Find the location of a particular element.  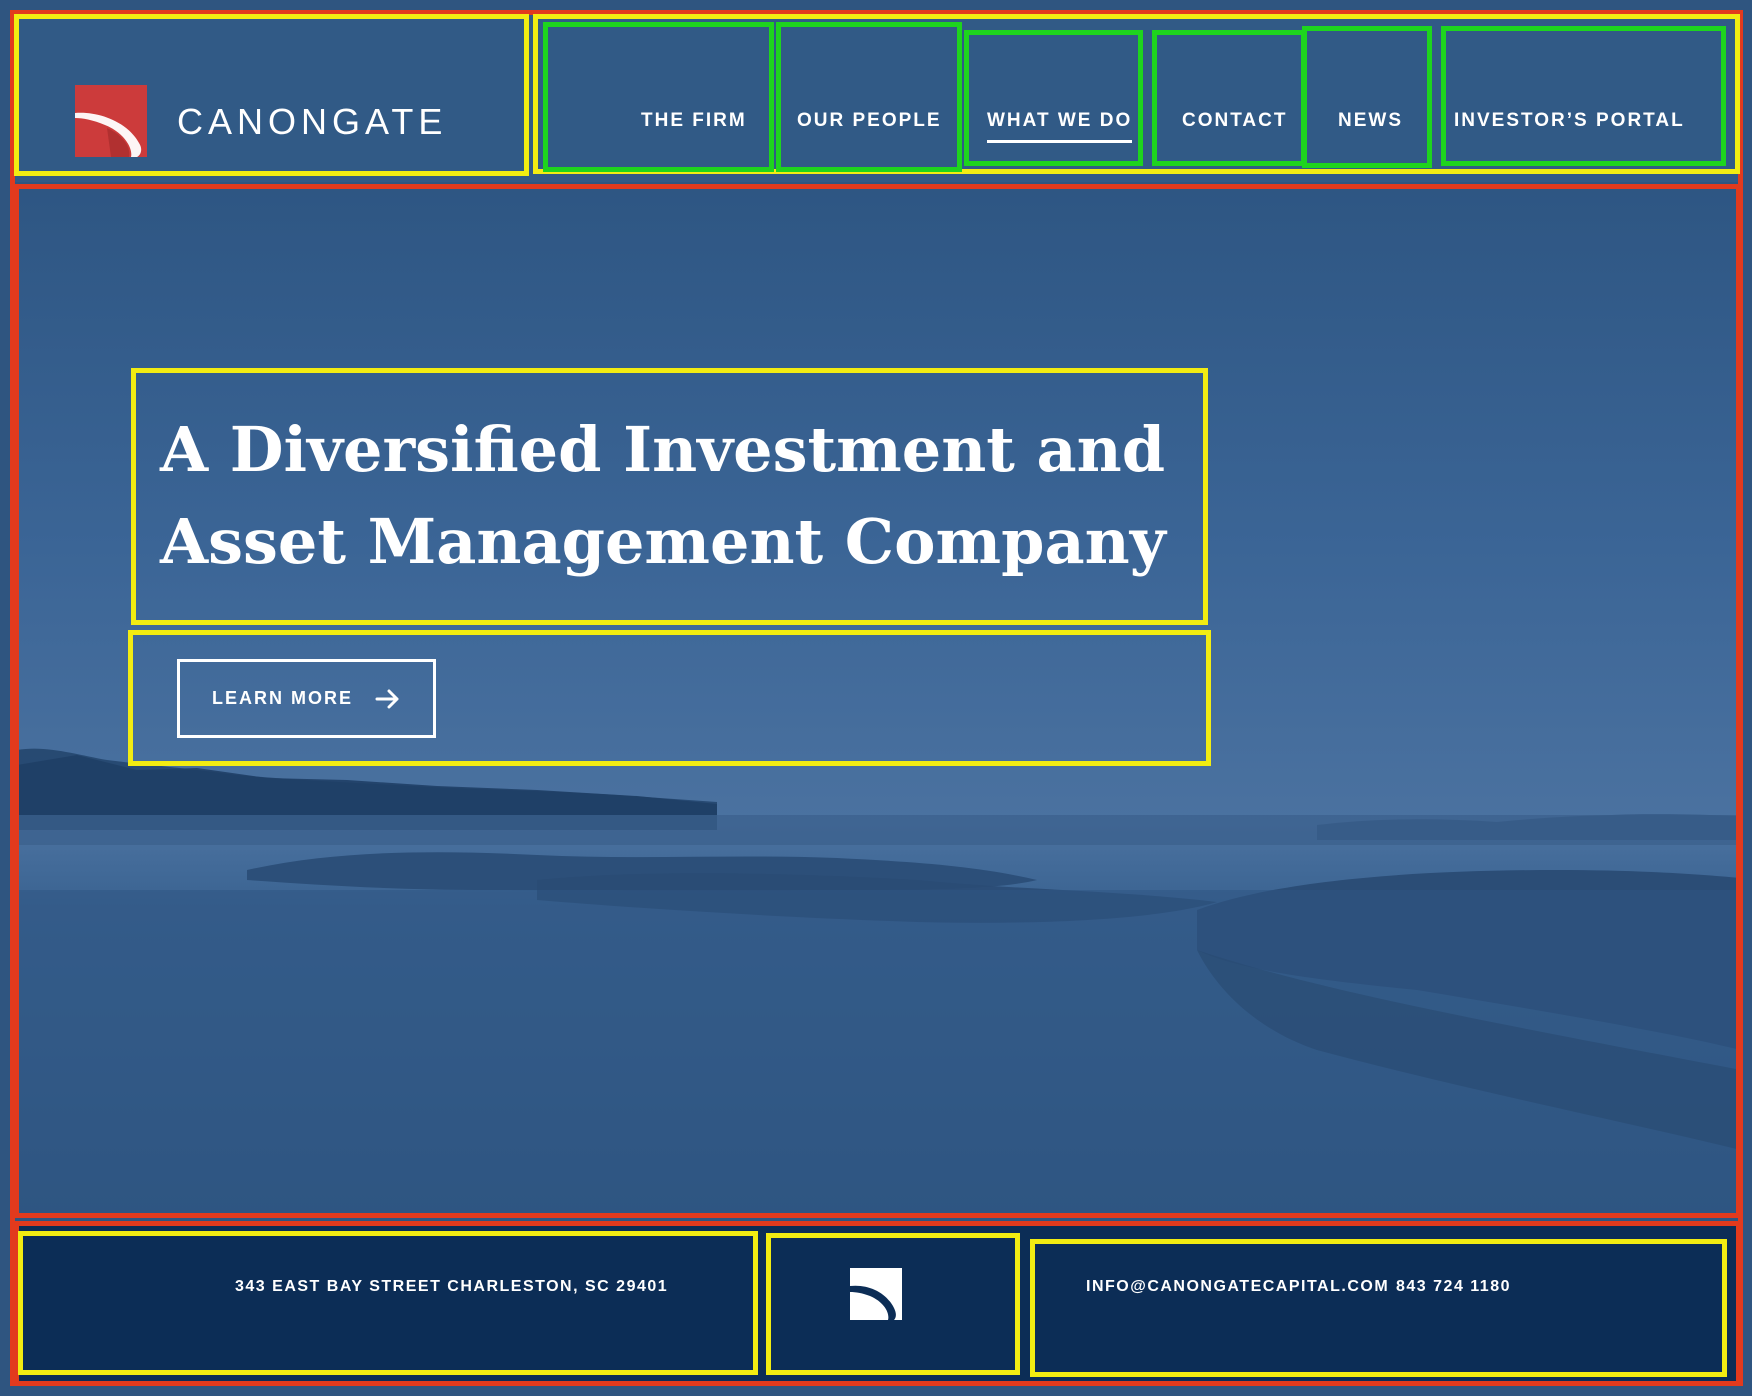

brand-name: CANONGATE is located at coordinates (312, 122).